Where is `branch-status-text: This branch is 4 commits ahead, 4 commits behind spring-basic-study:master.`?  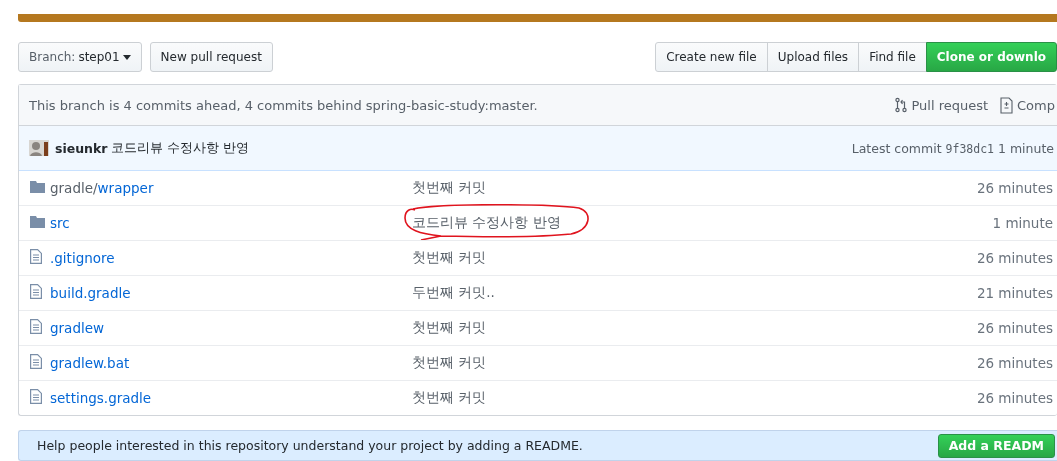 branch-status-text: This branch is 4 commits ahead, 4 commits behind spring-basic-study:master. is located at coordinates (283, 105).